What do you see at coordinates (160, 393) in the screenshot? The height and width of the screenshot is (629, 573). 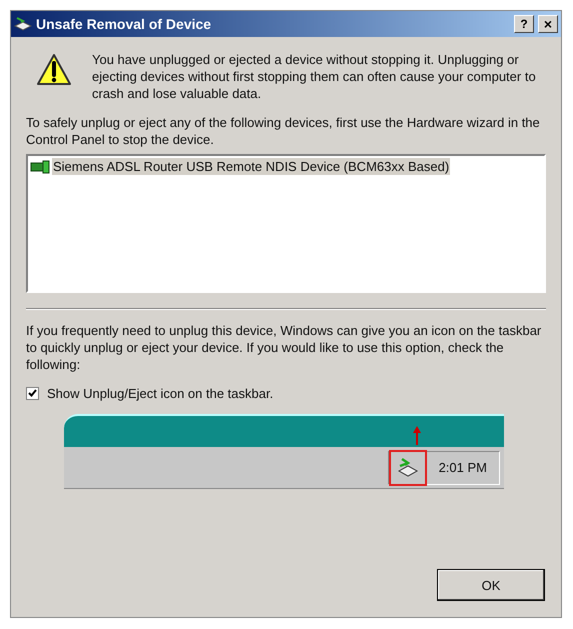 I see `checkbox-label: Show Unplug/Eject icon on the taskbar.` at bounding box center [160, 393].